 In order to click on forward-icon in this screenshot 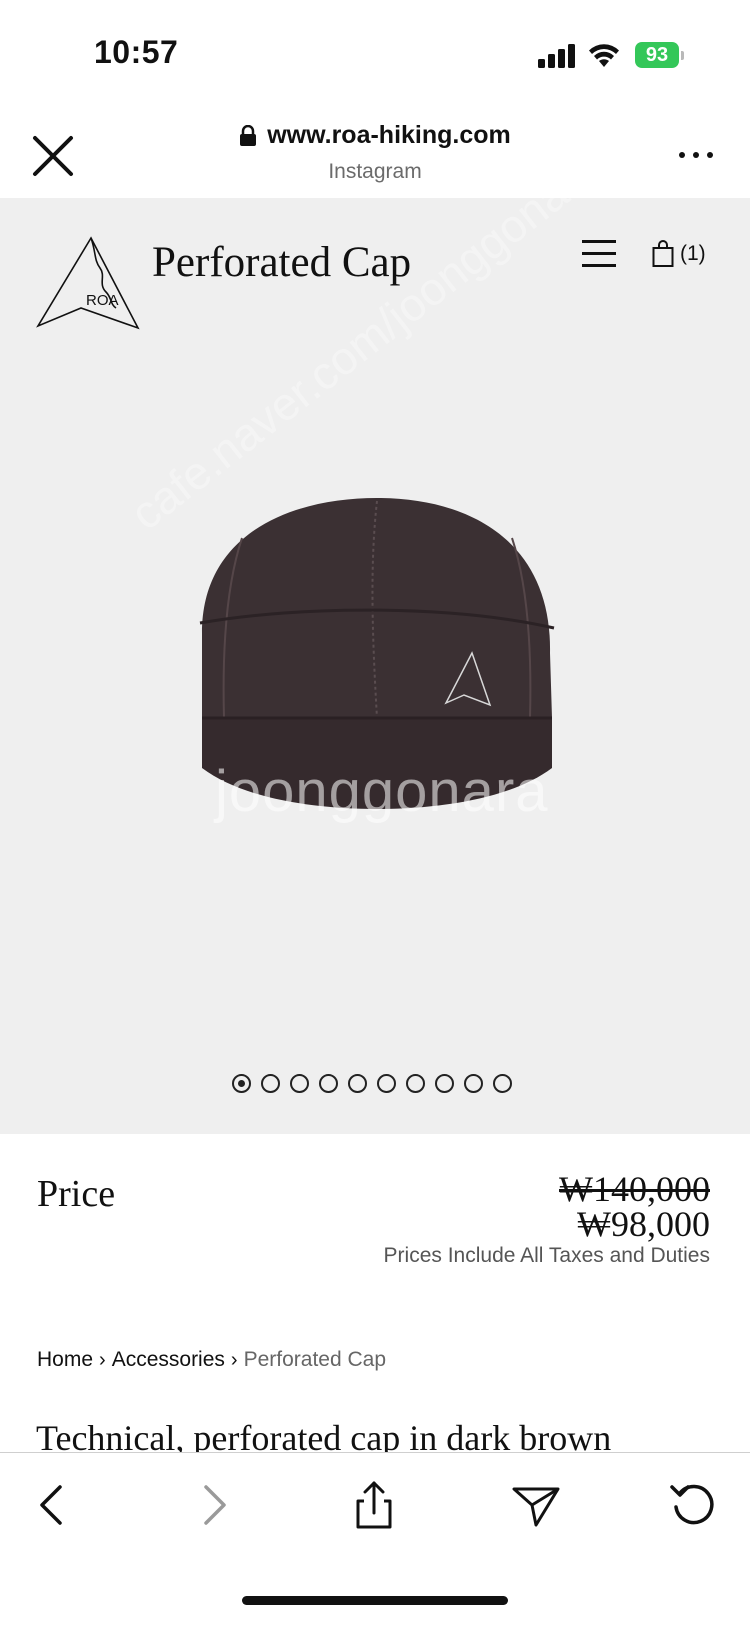, I will do `click(212, 1505)`.